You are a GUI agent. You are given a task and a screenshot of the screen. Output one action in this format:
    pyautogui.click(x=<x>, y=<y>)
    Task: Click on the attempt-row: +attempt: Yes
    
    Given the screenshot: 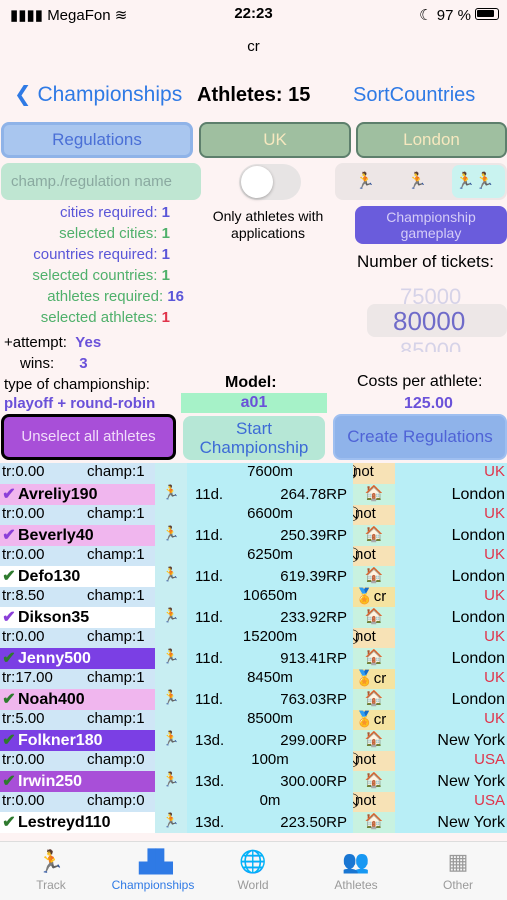 What is the action you would take?
    pyautogui.click(x=53, y=342)
    